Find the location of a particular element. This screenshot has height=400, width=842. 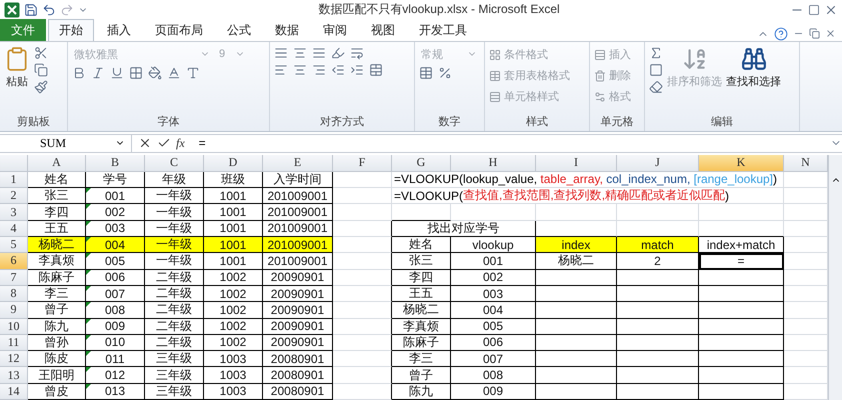

table-cell: 曾子 is located at coordinates (57, 310).